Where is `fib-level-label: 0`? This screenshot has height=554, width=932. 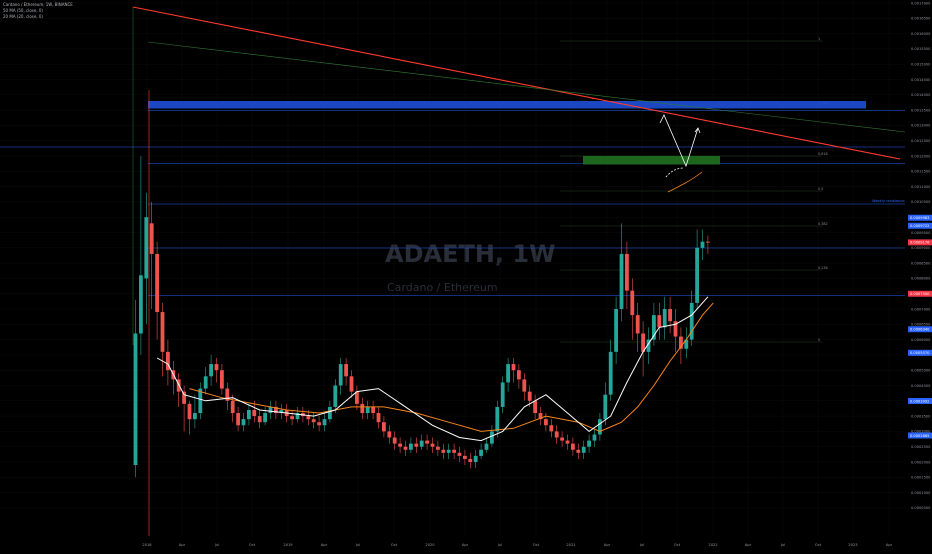
fib-level-label: 0 is located at coordinates (819, 340).